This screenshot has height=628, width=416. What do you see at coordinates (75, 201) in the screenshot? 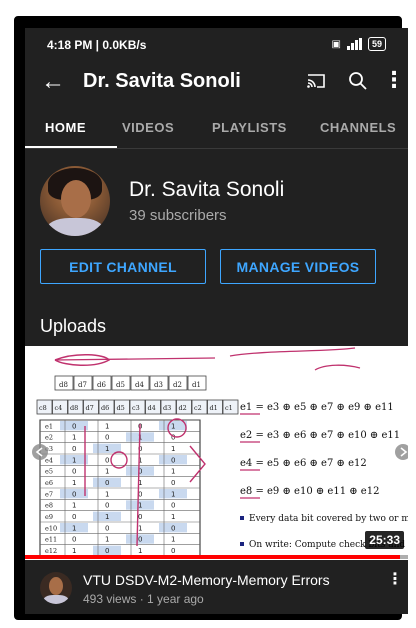
I see `channel-avatar` at bounding box center [75, 201].